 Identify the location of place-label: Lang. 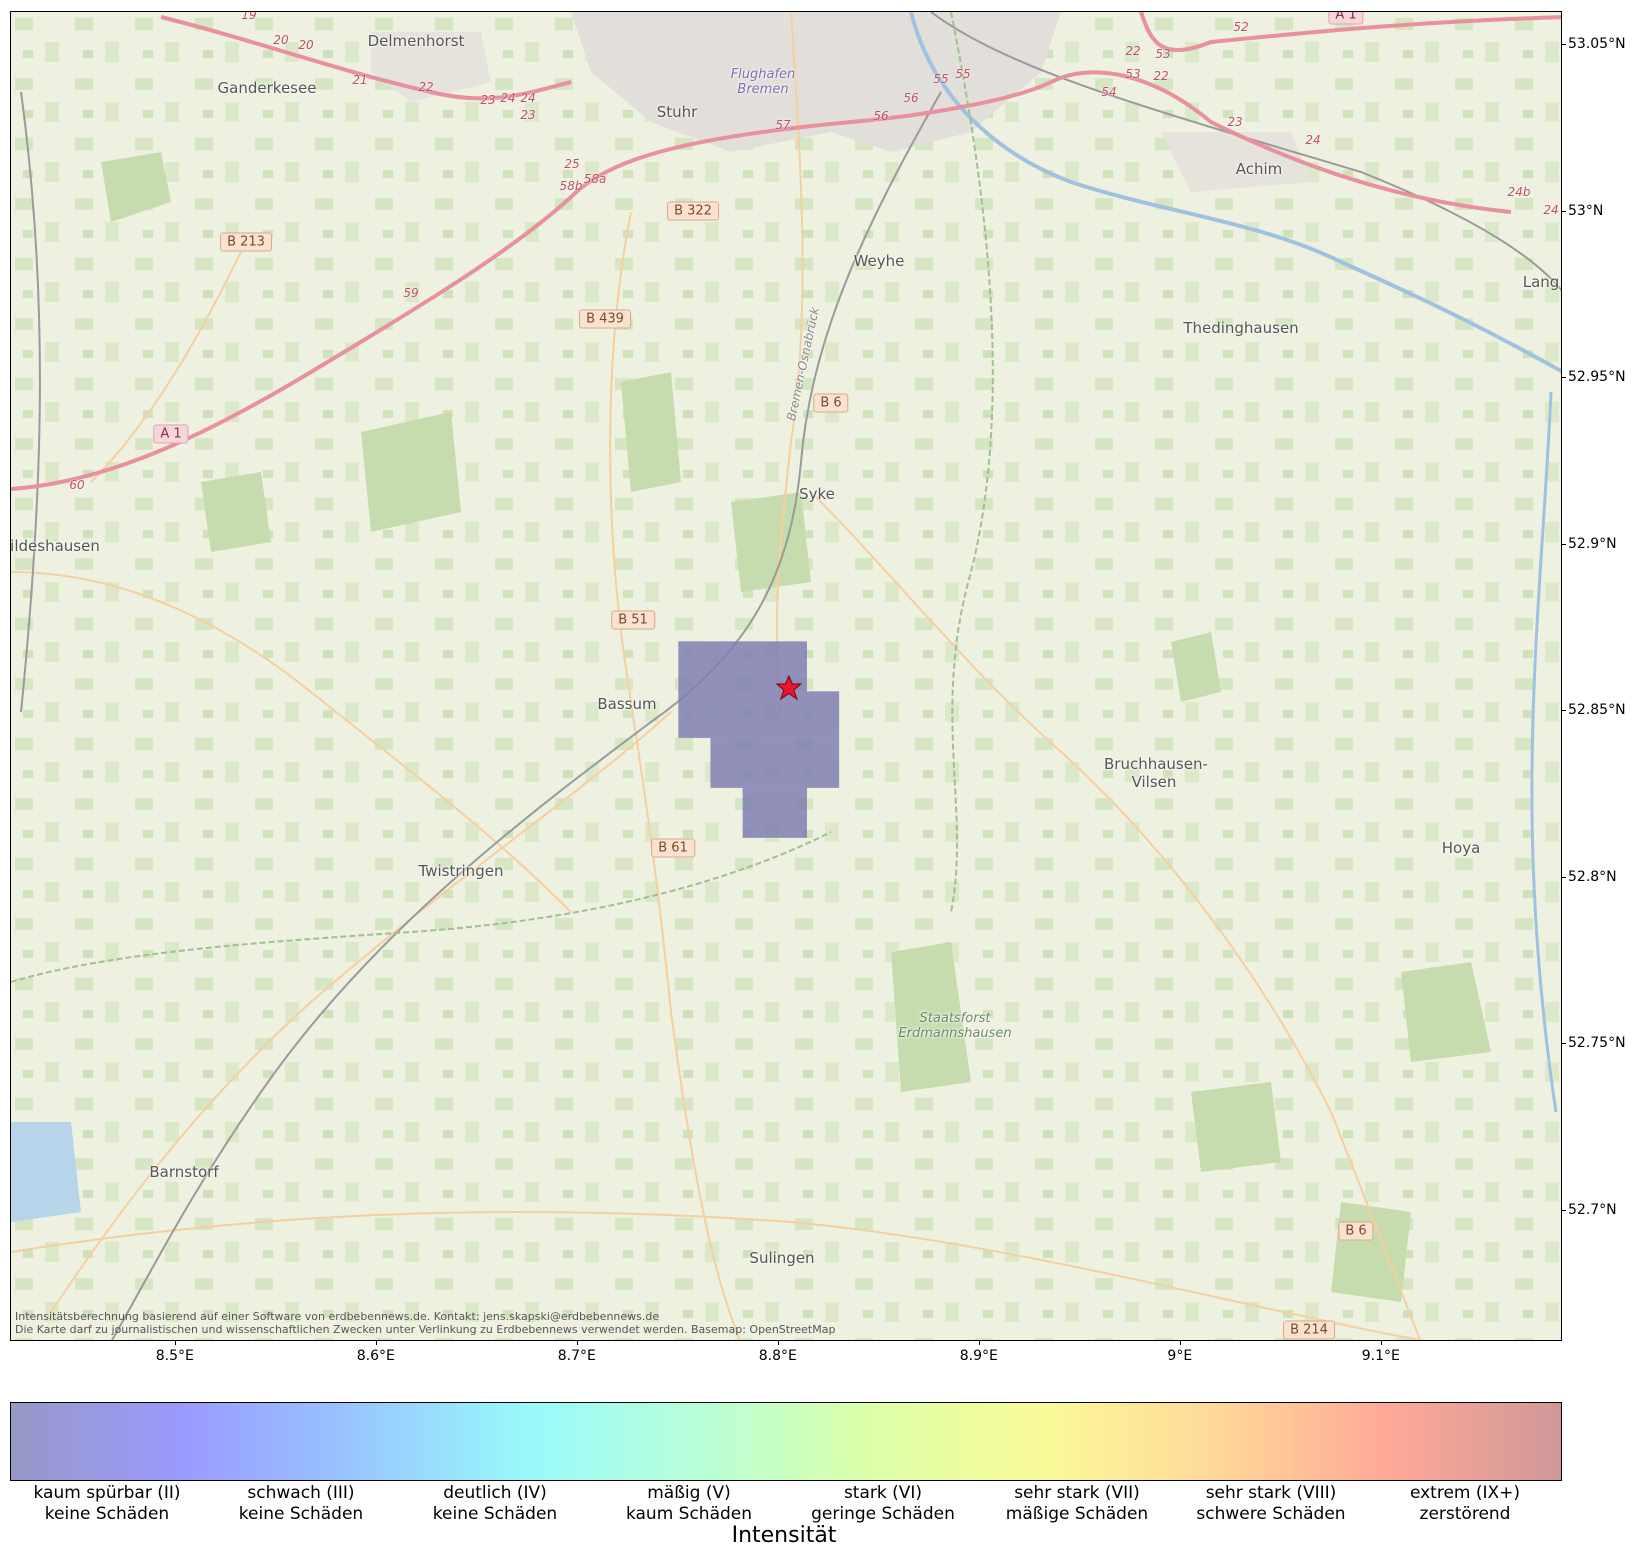
(1541, 282).